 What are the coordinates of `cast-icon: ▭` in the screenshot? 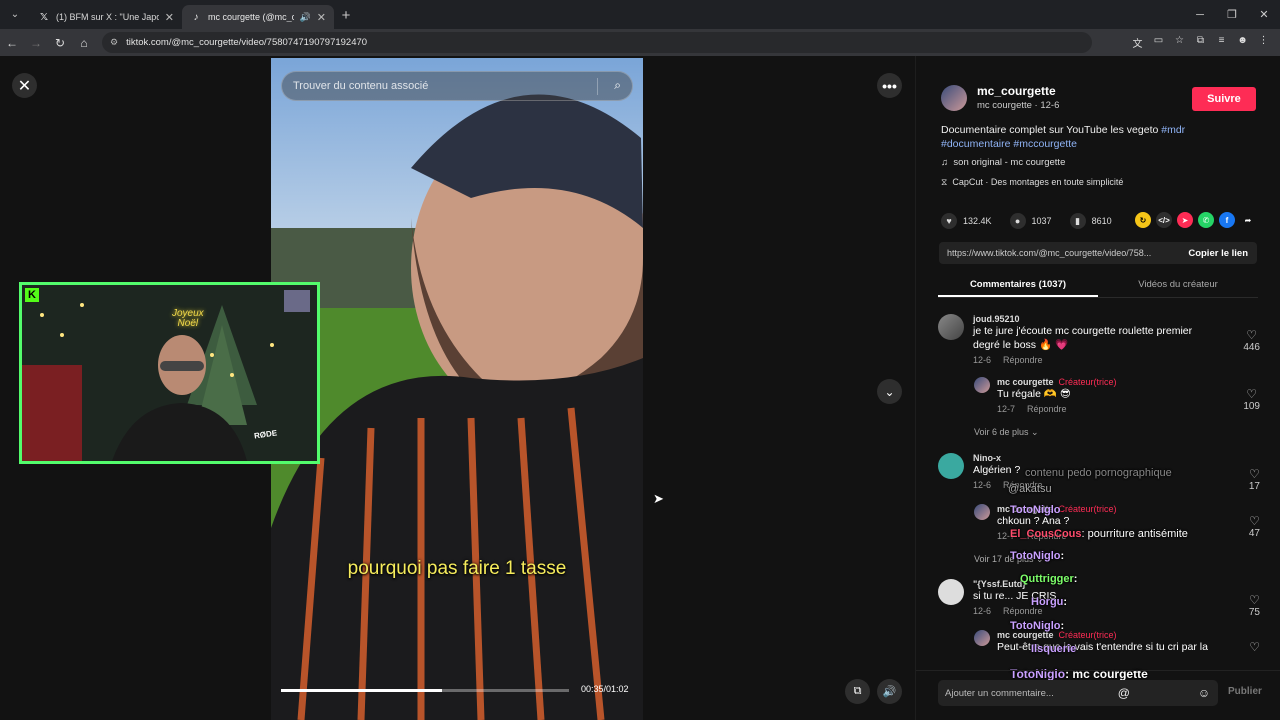 It's located at (1158, 42).